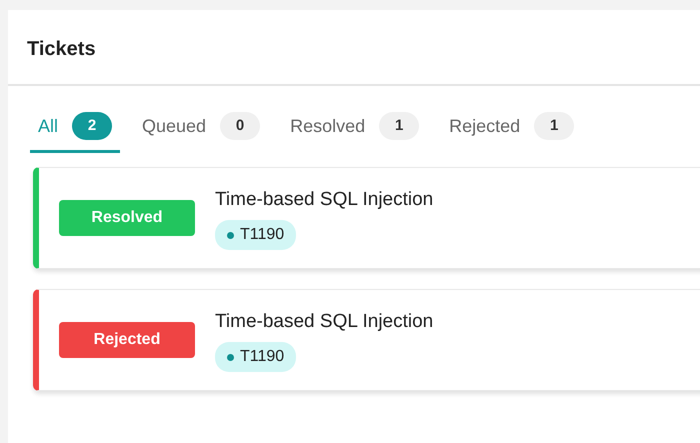 This screenshot has width=700, height=443. What do you see at coordinates (61, 49) in the screenshot?
I see `panel-title: Tickets` at bounding box center [61, 49].